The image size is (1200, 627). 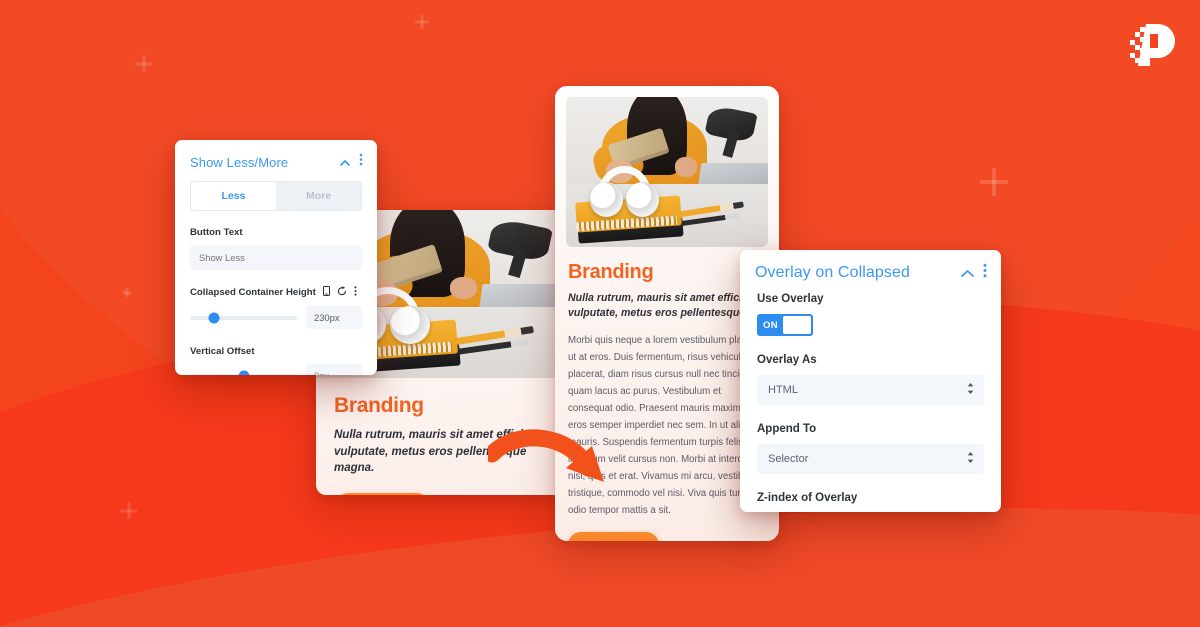 I want to click on overlay-as-select: HTML, so click(x=870, y=390).